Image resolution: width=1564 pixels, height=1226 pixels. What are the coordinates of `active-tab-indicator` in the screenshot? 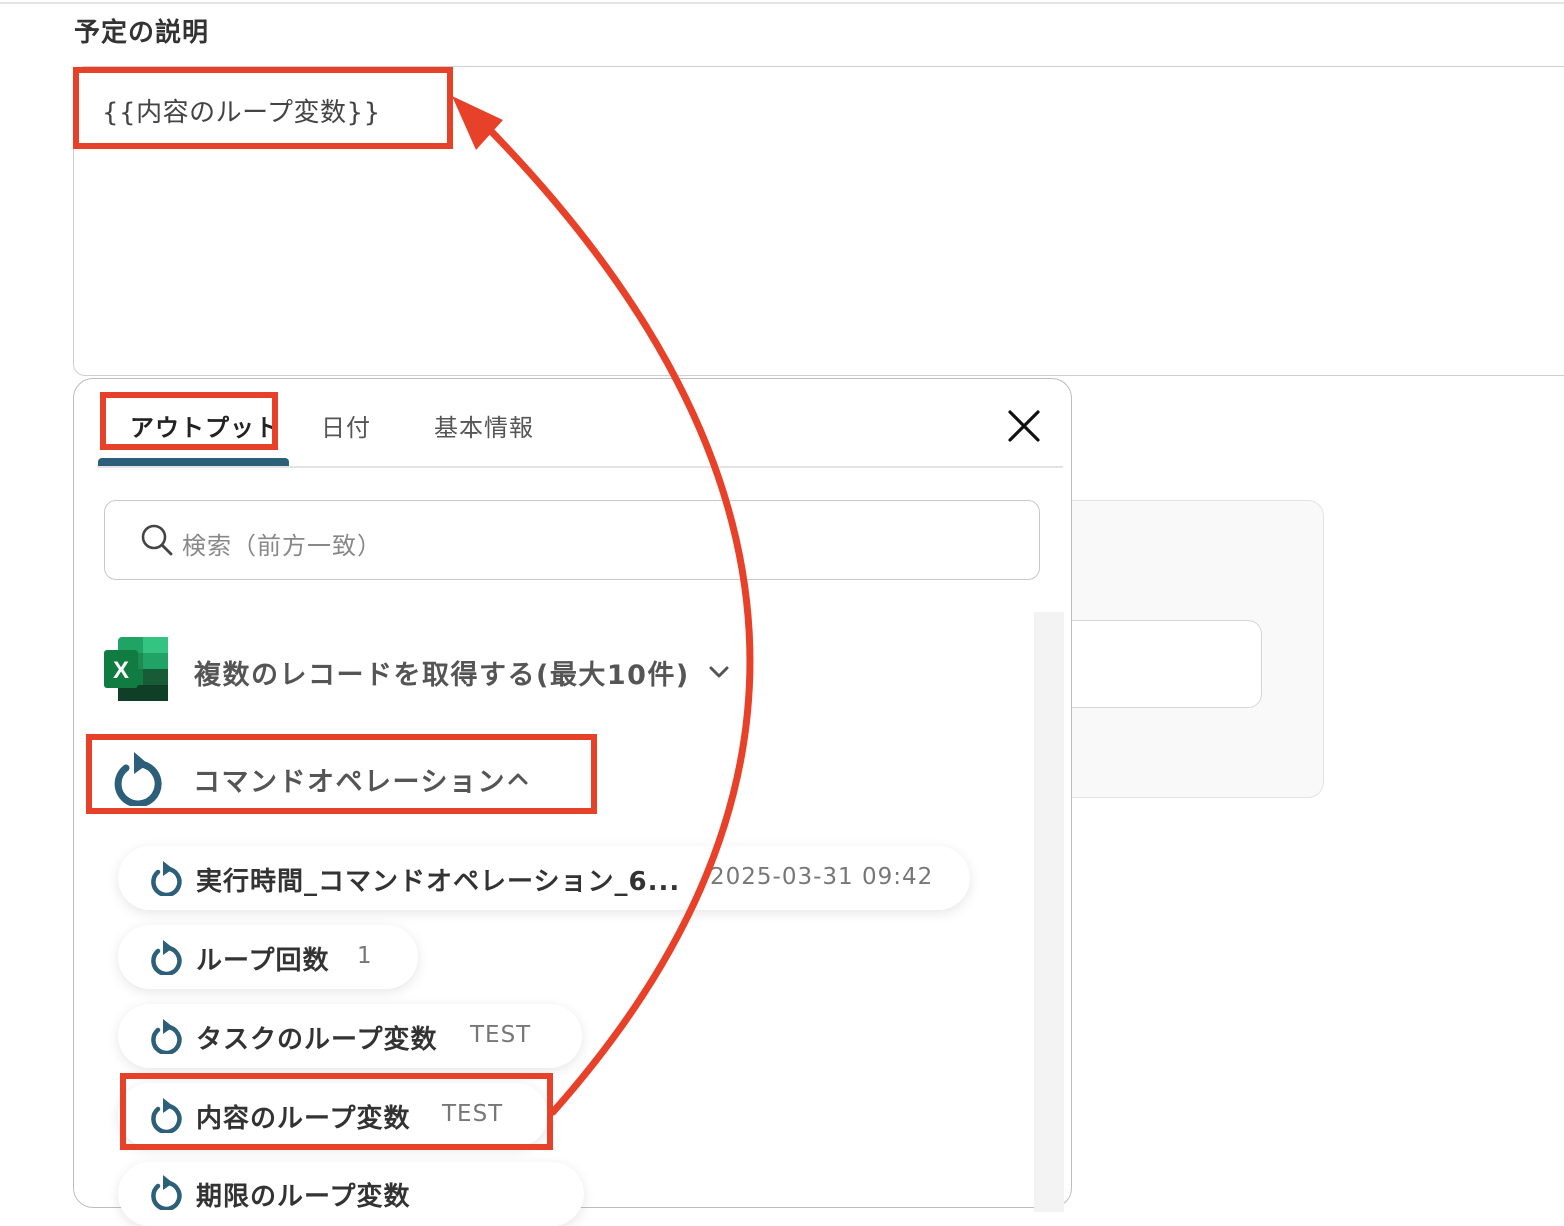 It's located at (193, 462).